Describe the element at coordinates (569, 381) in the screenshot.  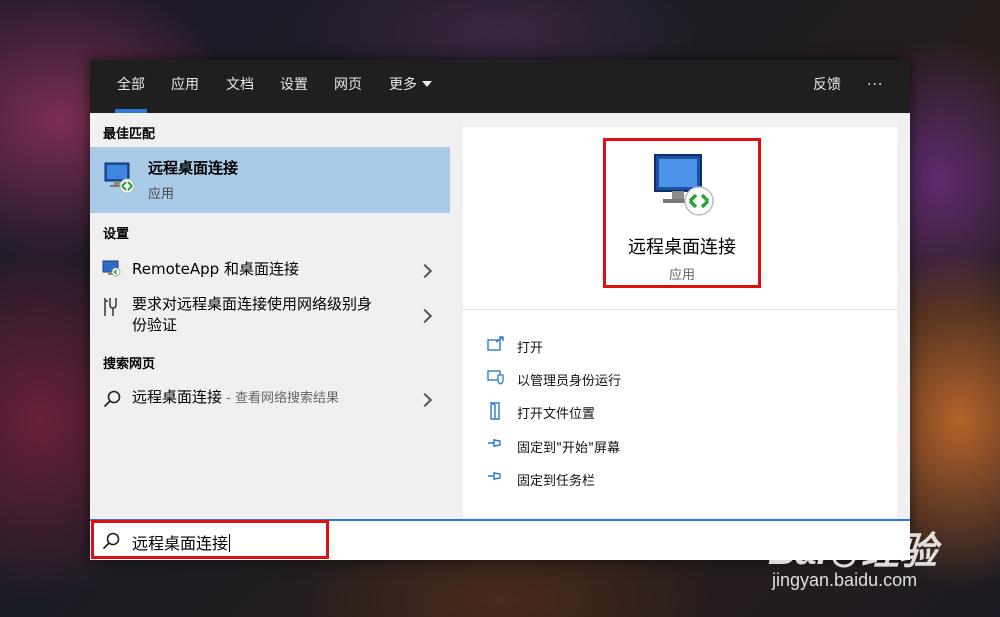
I see `action-run-as-admin-label: 以管理员身份运行` at that location.